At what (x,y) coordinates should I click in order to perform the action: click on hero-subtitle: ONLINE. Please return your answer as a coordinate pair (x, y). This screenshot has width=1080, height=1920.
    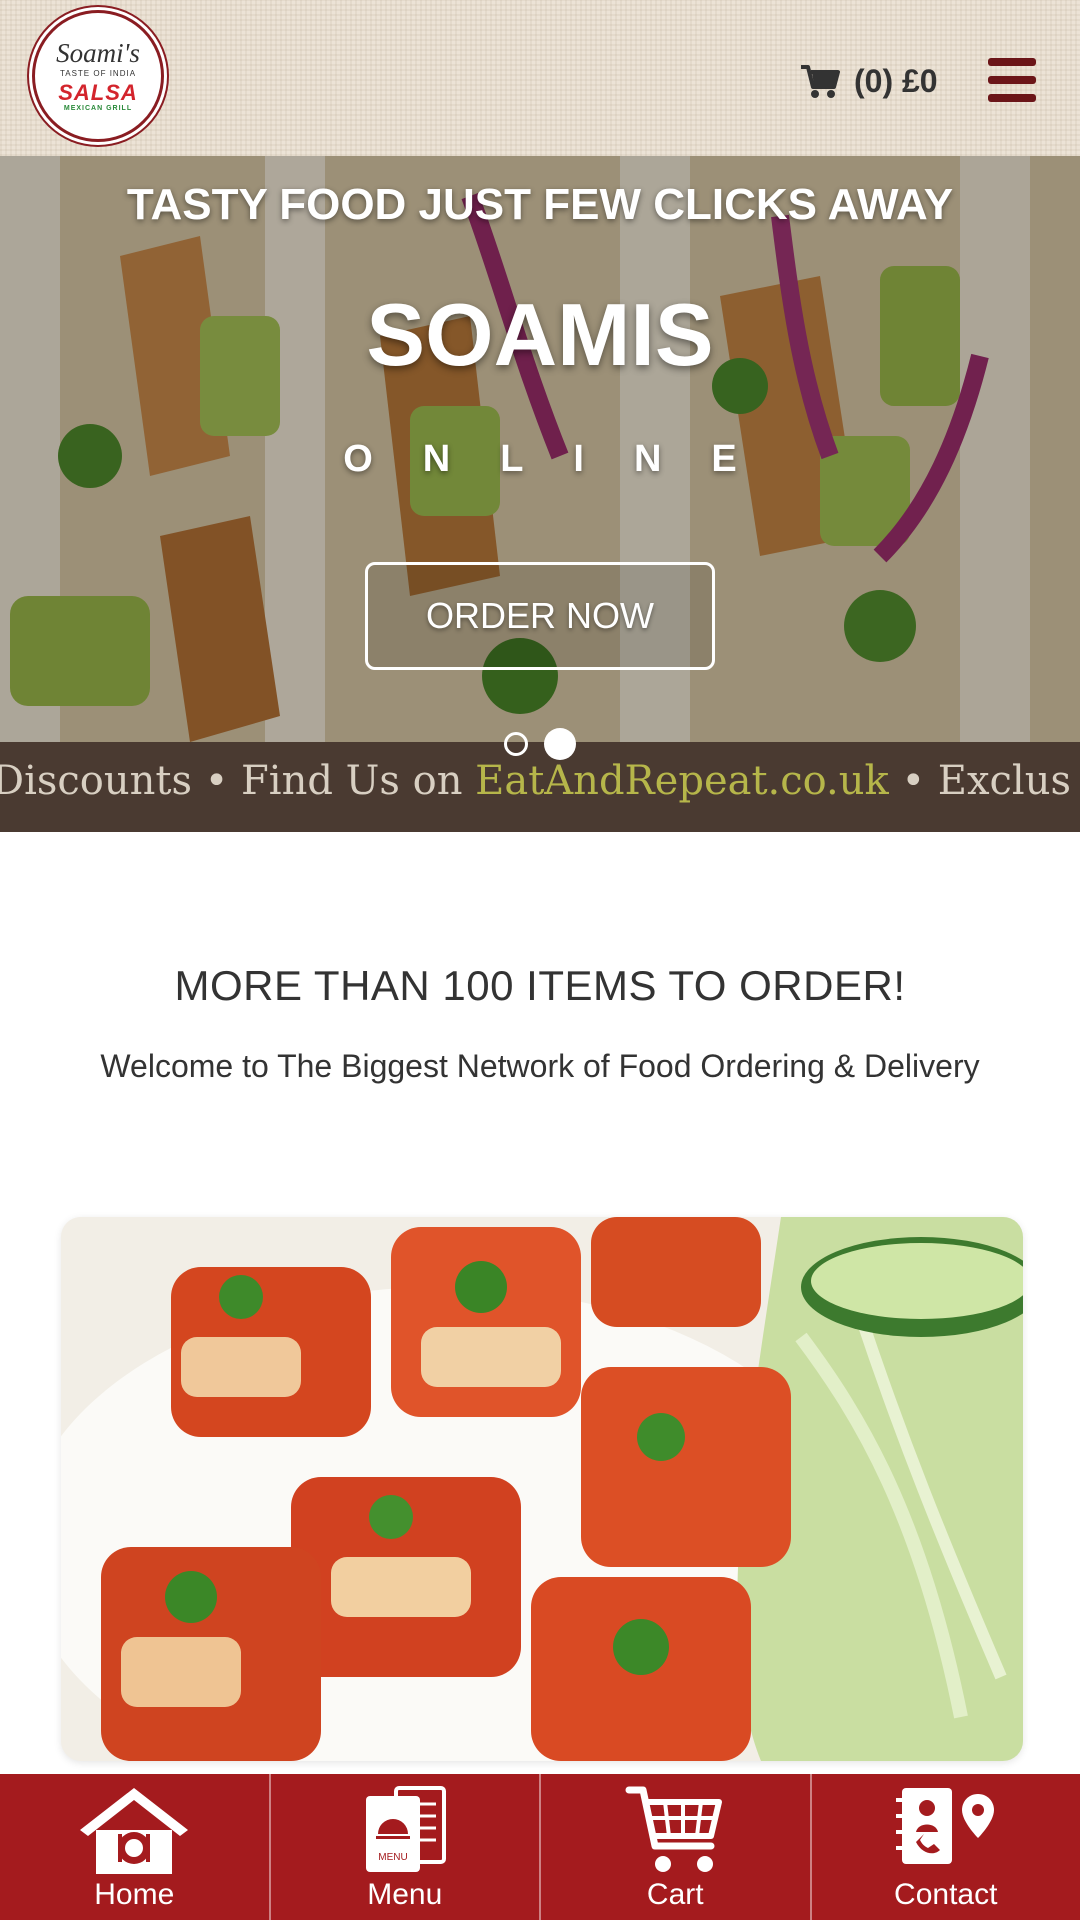
    Looking at the image, I should click on (565, 459).